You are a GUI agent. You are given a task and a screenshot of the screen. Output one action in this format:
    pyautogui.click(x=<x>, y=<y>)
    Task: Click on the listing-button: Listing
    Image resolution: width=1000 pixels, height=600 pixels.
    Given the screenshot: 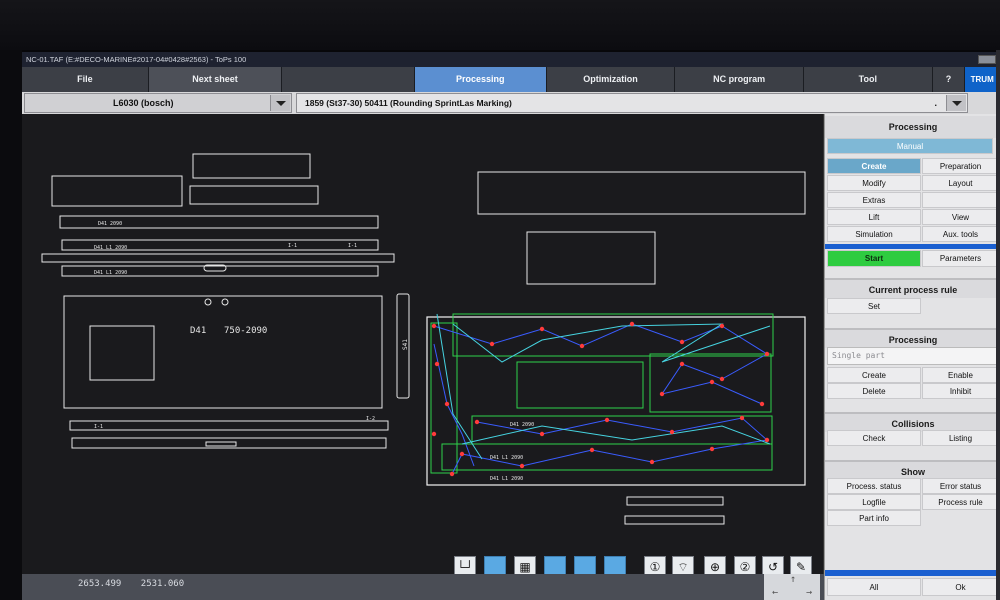 What is the action you would take?
    pyautogui.click(x=960, y=438)
    